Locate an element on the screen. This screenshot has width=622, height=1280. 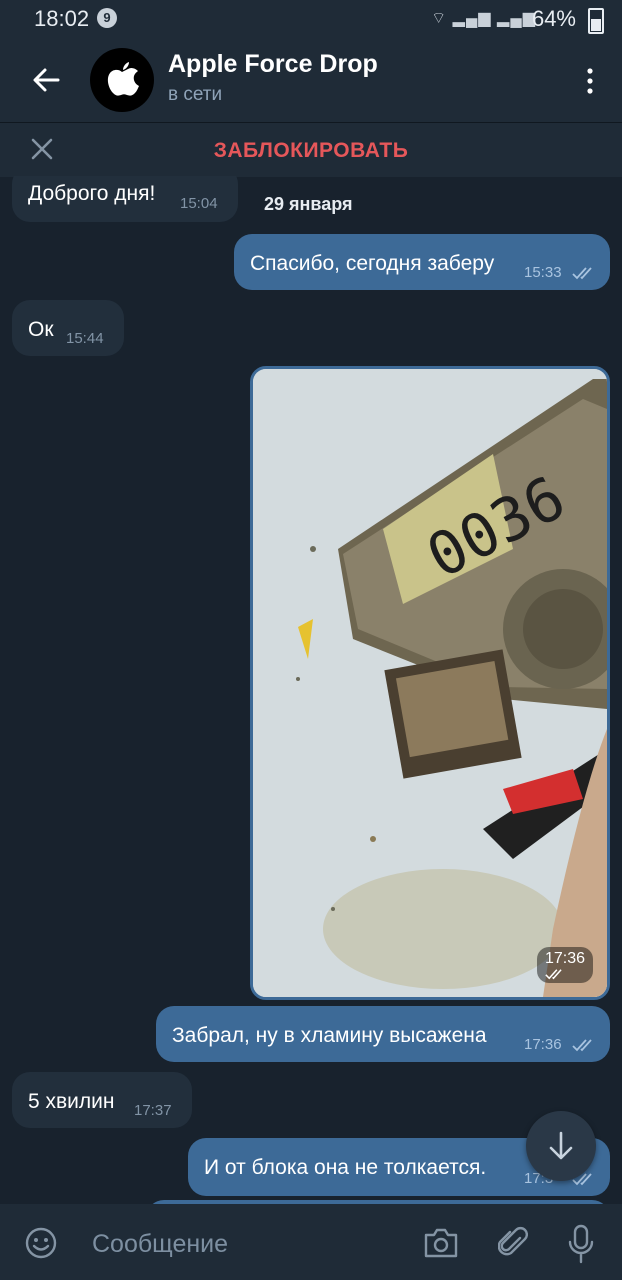
more-vertical-icon is located at coordinates (590, 81).